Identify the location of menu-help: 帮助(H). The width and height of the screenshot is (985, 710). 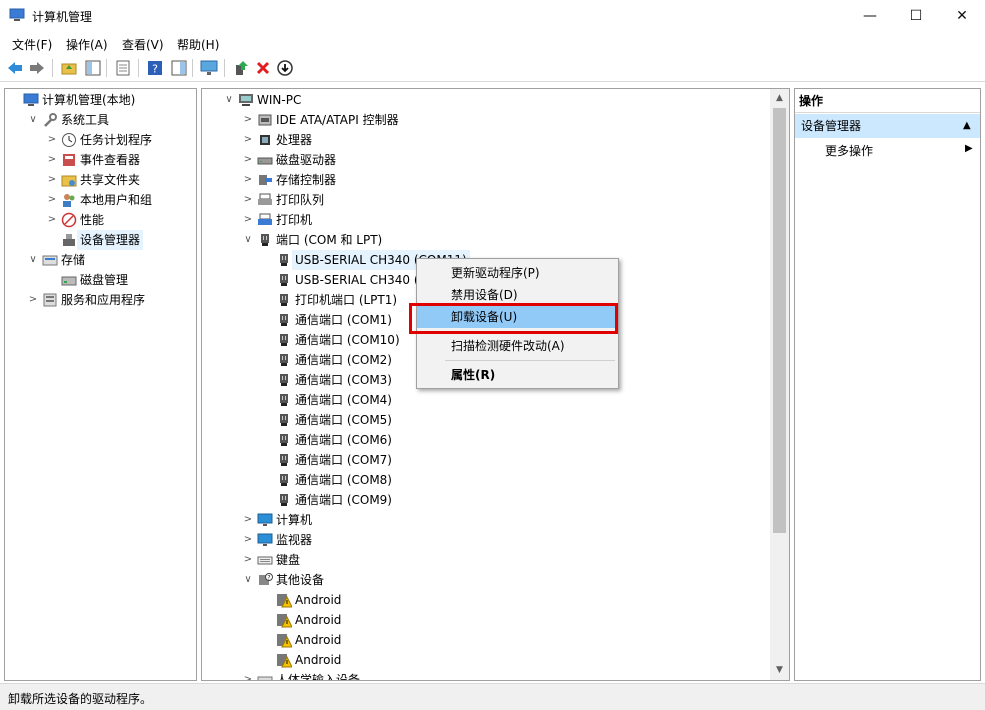
(198, 44).